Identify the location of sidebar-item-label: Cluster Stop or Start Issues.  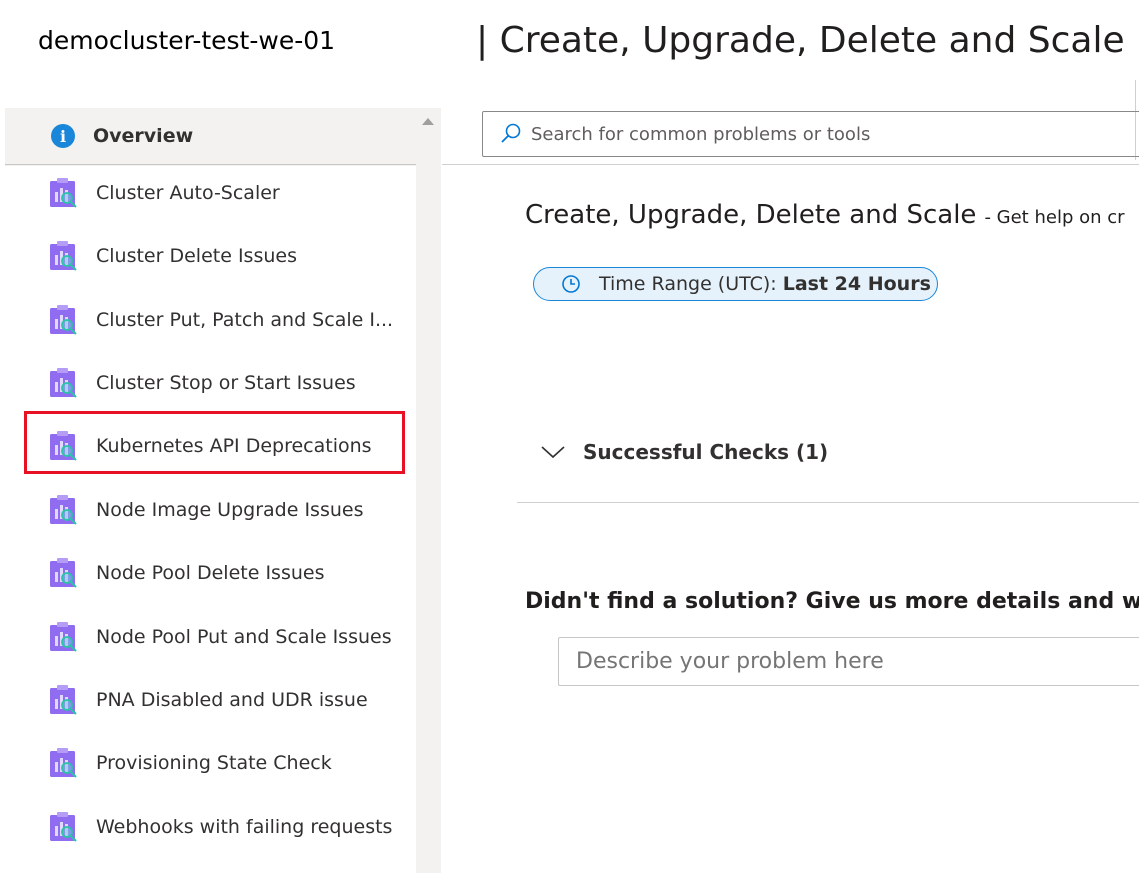
(226, 383).